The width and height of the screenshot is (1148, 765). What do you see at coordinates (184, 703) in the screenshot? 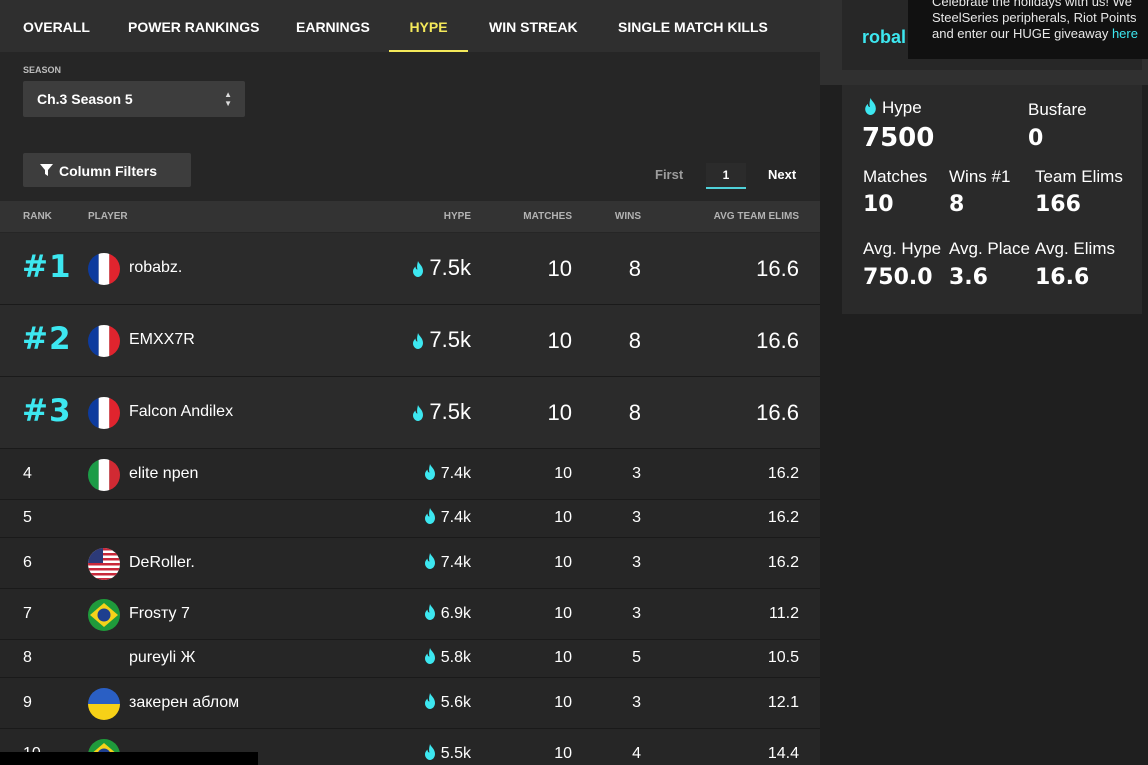
I see `row-player-name: закерен аблом` at bounding box center [184, 703].